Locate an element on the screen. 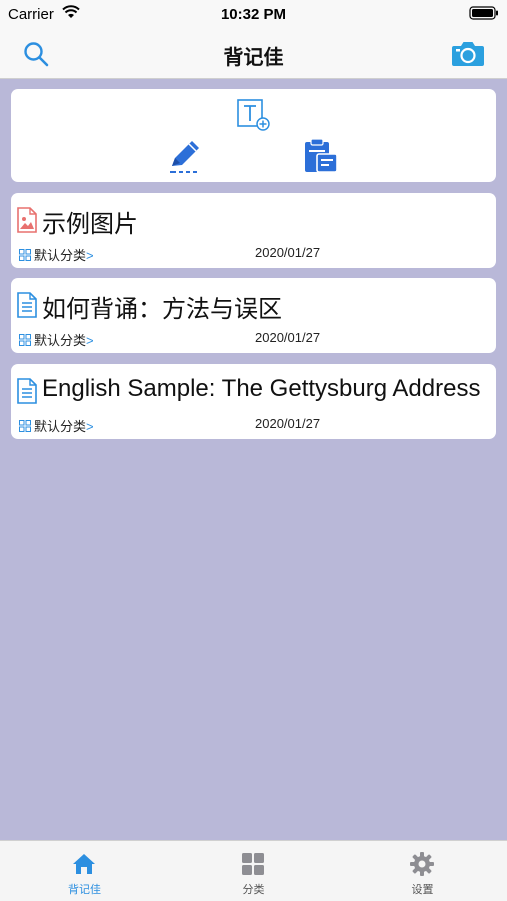 The height and width of the screenshot is (901, 507). clock: 10:32 PM is located at coordinates (253, 14).